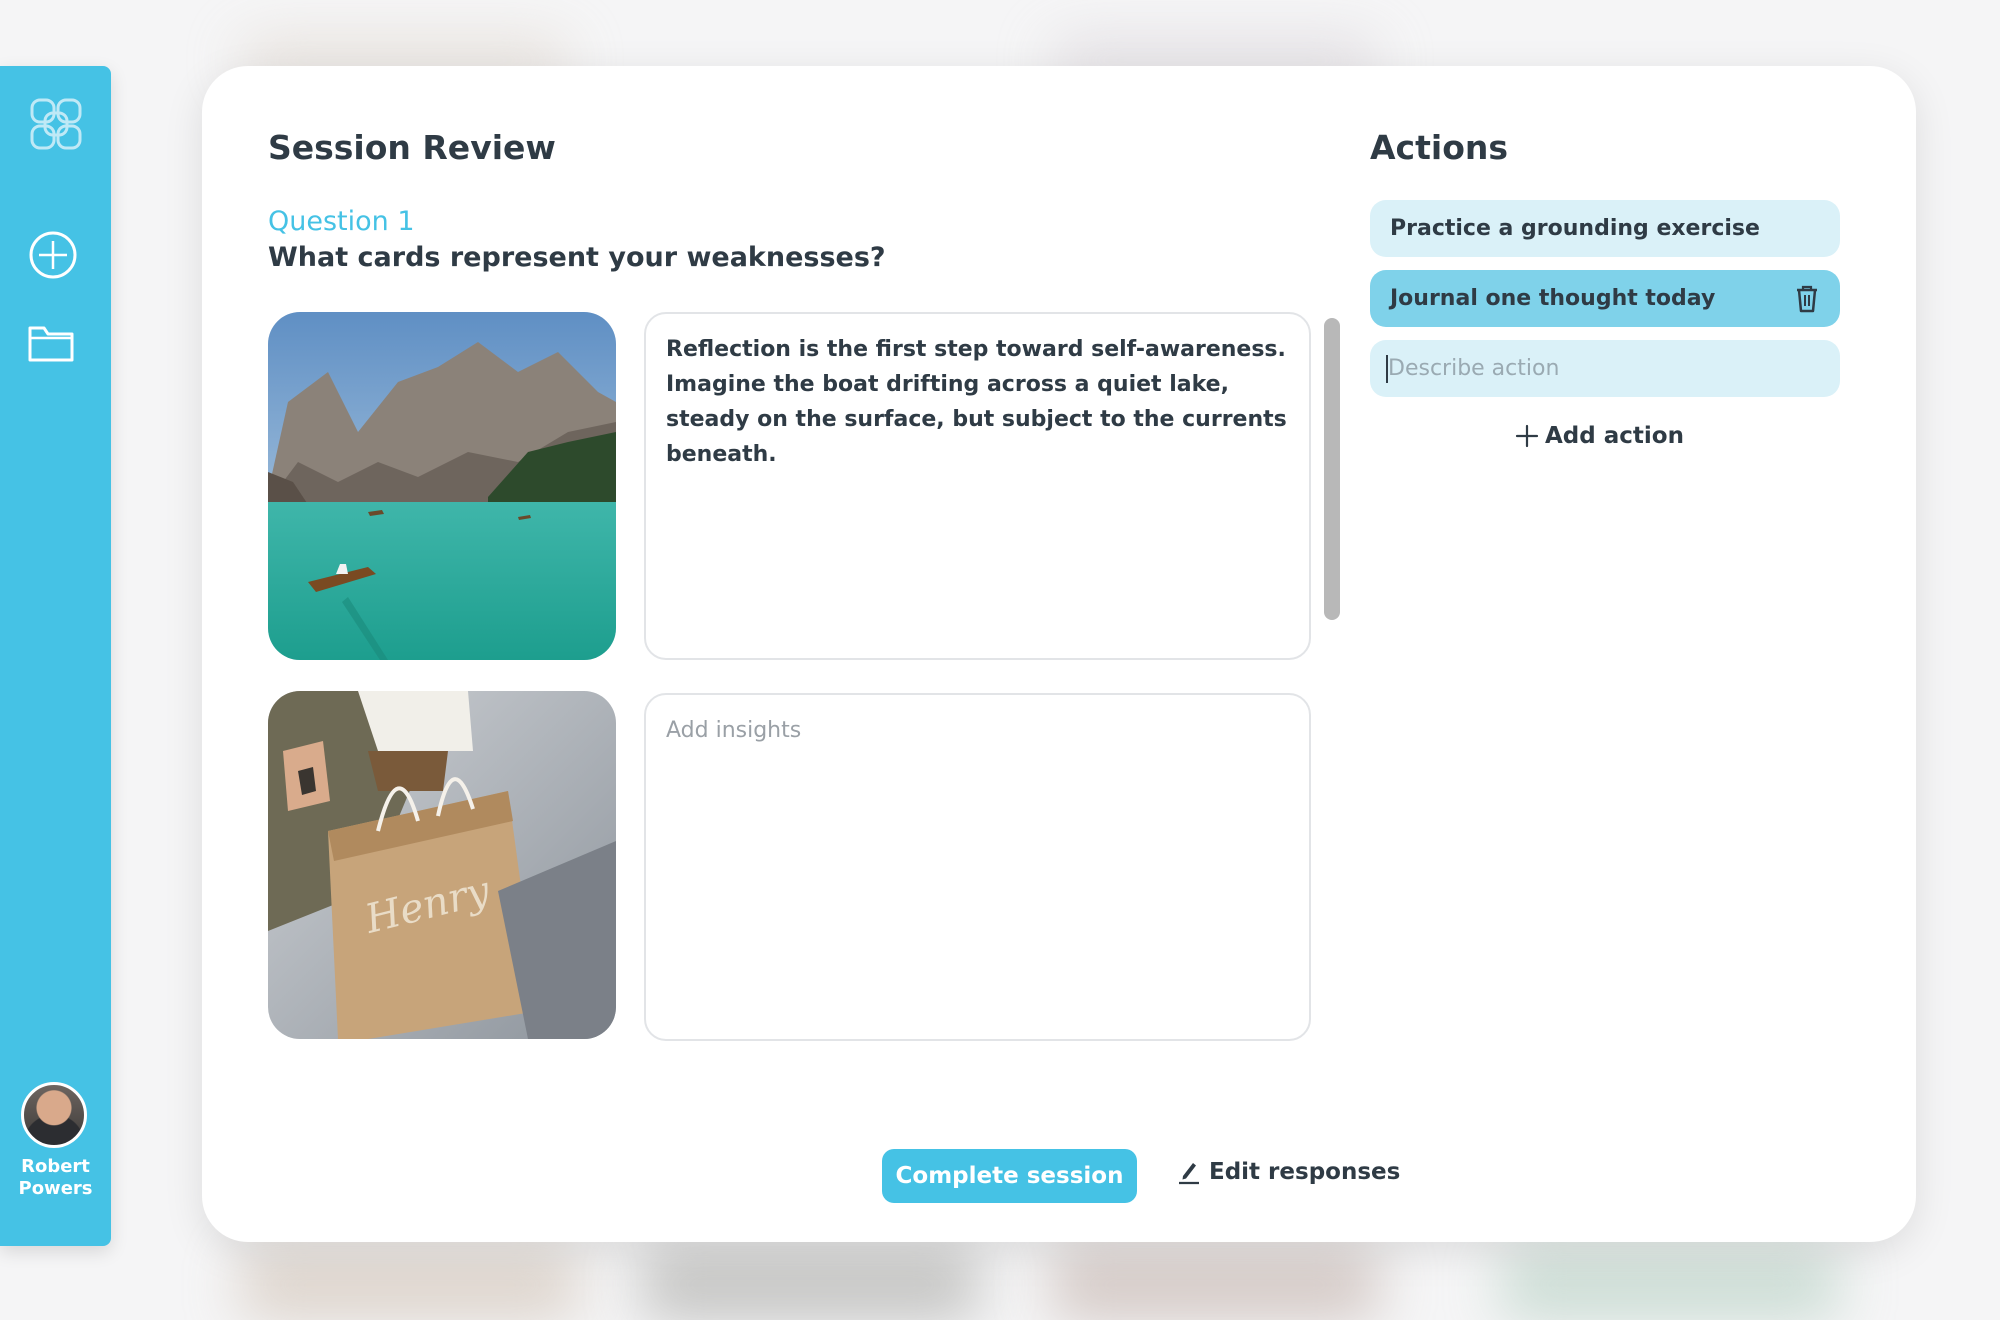  Describe the element at coordinates (412, 147) in the screenshot. I see `page-title: Session Review` at that location.